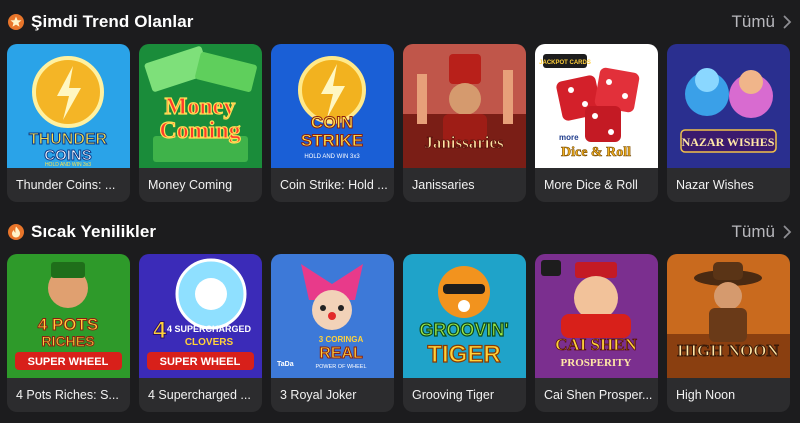  Describe the element at coordinates (596, 316) in the screenshot. I see `game-thumbnail: CAI SHEN PROSPERITY` at that location.